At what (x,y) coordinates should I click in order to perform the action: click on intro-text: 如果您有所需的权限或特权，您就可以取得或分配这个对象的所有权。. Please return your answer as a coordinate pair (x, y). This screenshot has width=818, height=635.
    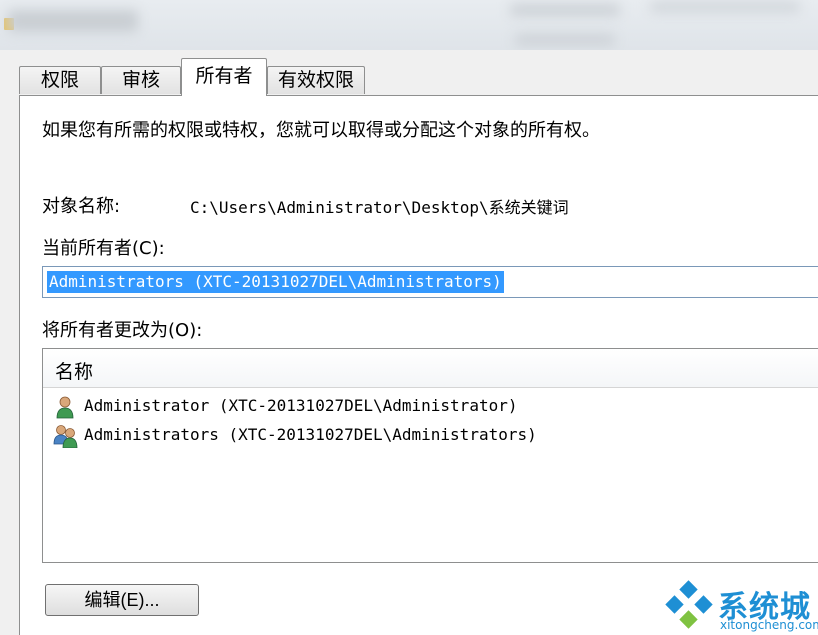
    Looking at the image, I should click on (321, 130).